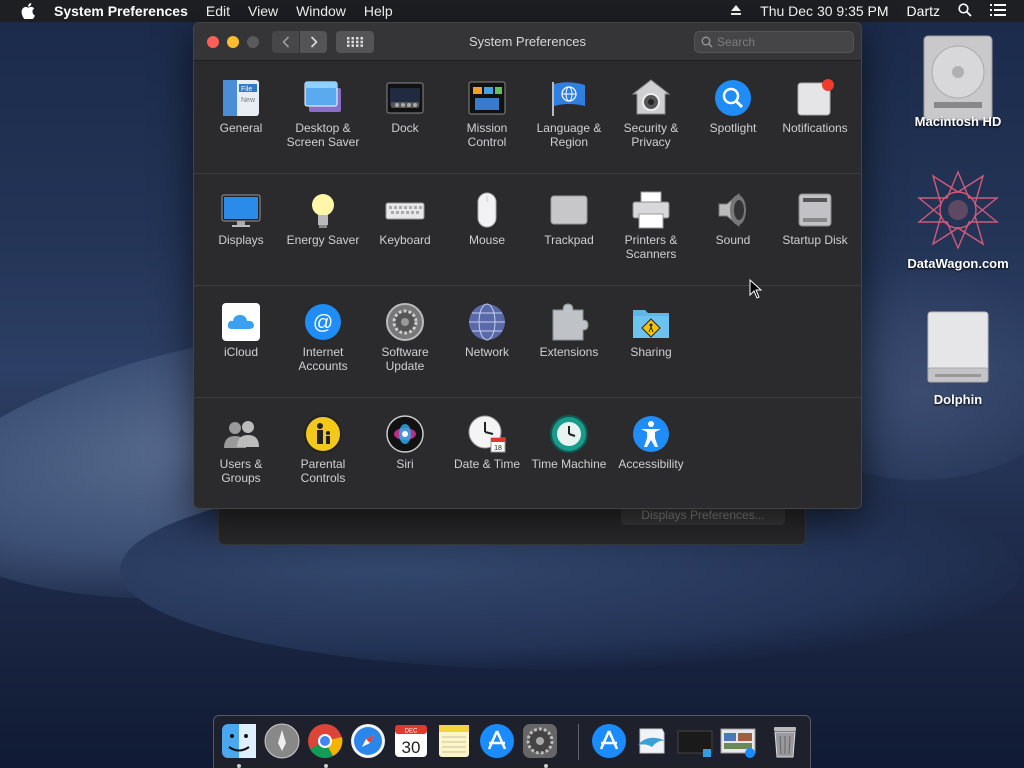  I want to click on menubar-clock: Thu Dec 30 9:35 PM, so click(824, 11).